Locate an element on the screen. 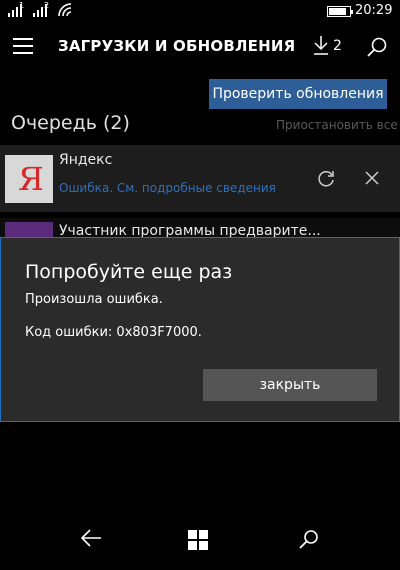 This screenshot has width=400, height=570. dialog-message: Произошла ошибка. is located at coordinates (94, 299).